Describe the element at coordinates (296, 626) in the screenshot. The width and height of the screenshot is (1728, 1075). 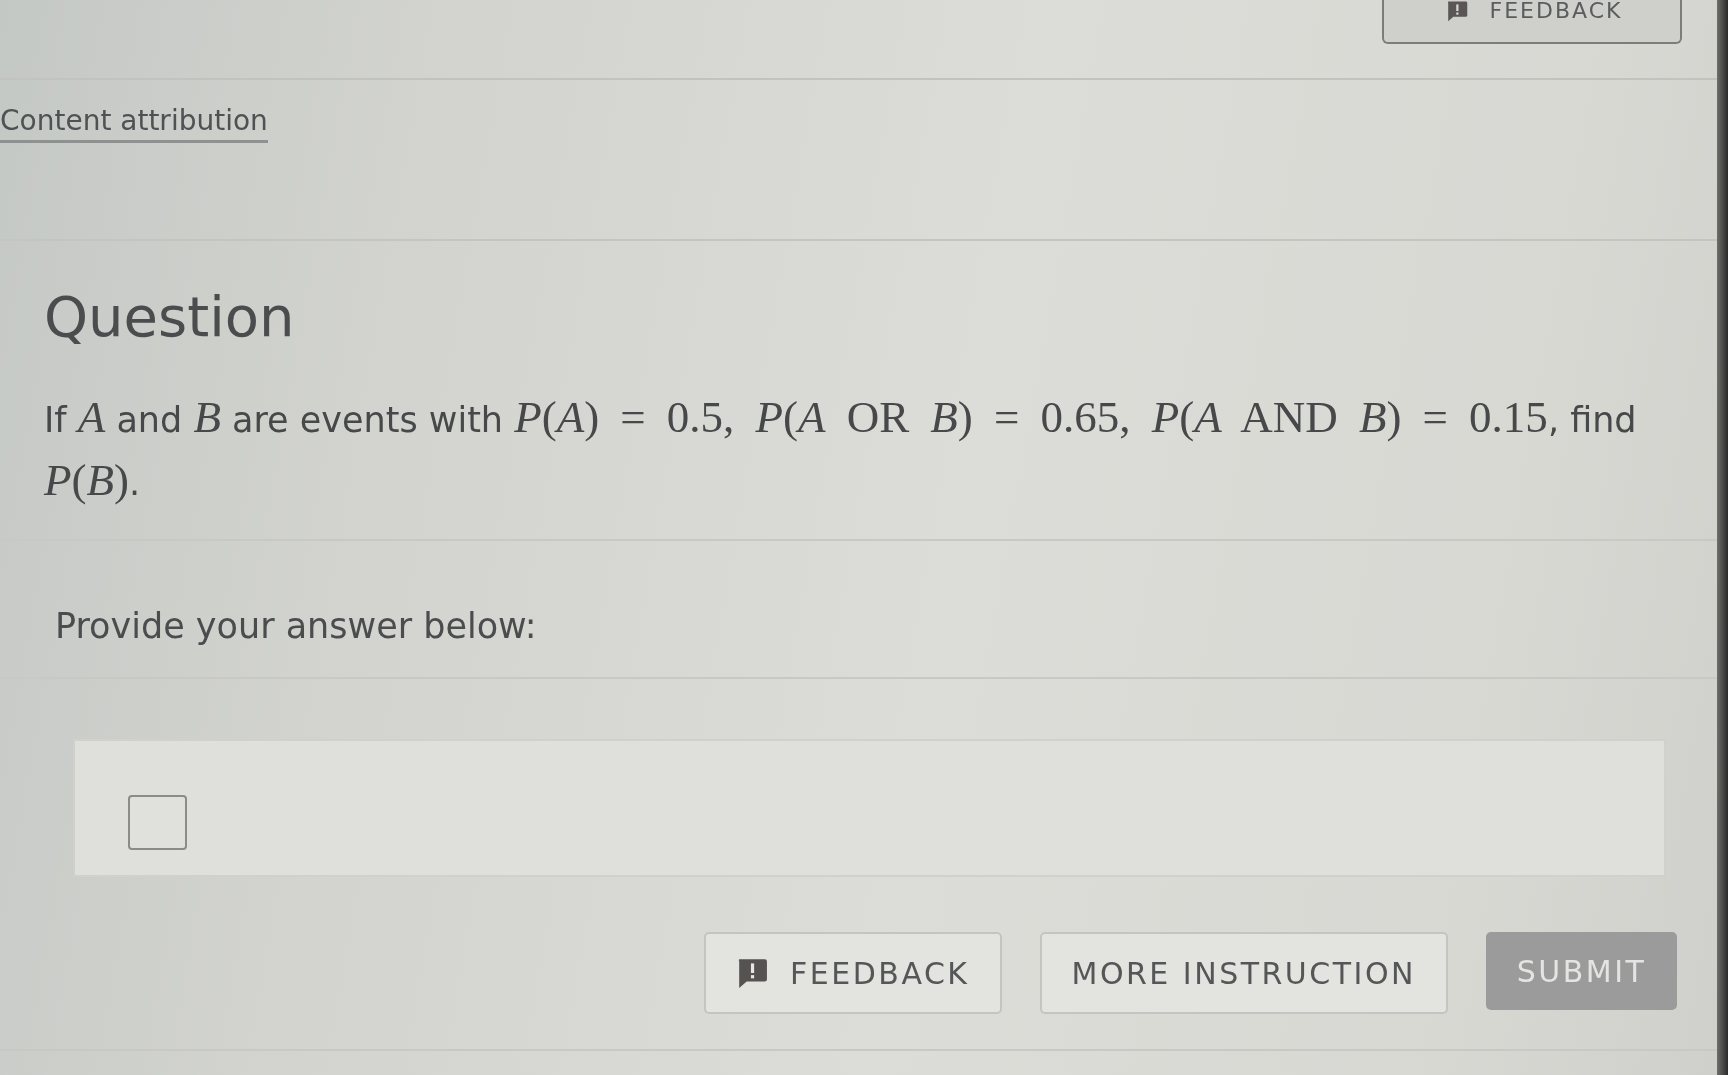
I see `answer-prompt: Provide your answer below:` at that location.